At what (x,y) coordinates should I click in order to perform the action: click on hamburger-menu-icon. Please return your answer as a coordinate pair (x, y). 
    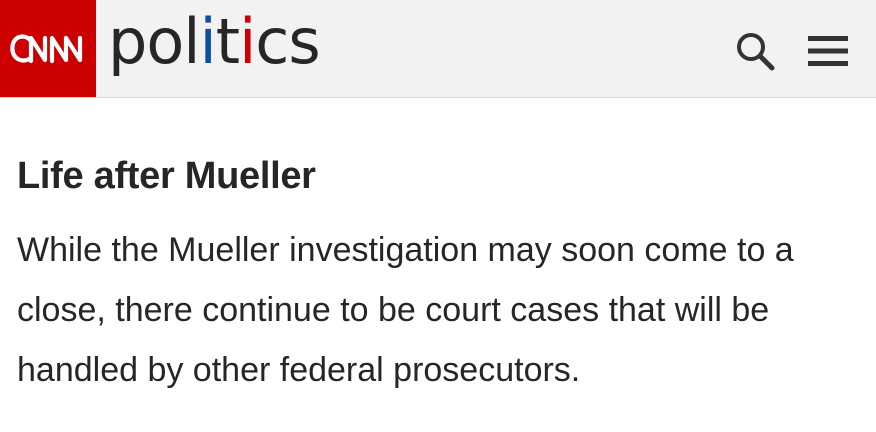
    Looking at the image, I should click on (828, 51).